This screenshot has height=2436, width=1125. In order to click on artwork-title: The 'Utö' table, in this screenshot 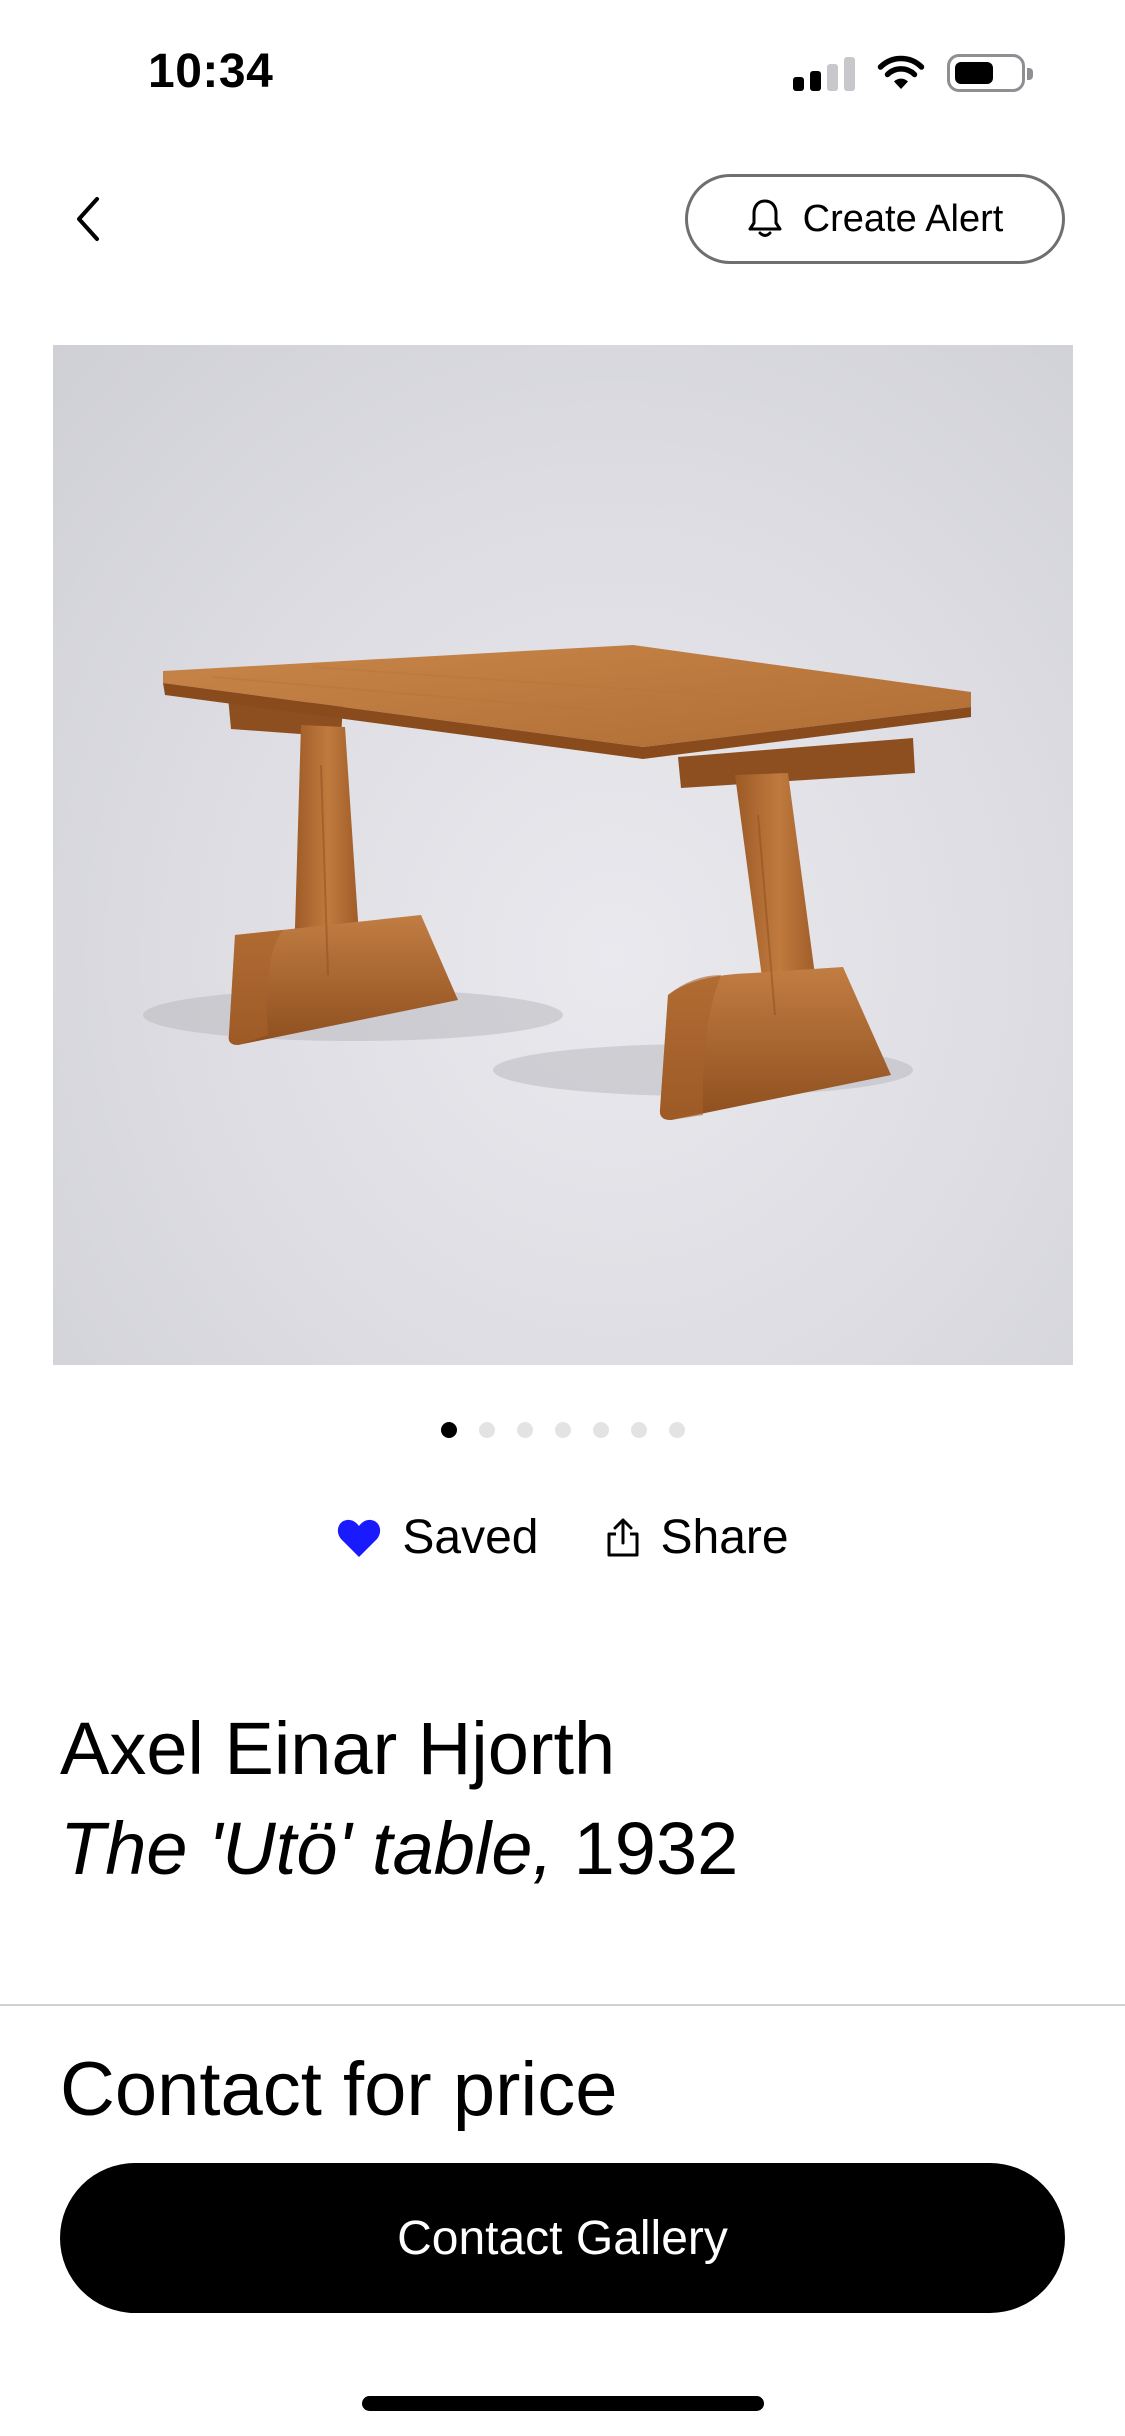, I will do `click(307, 1848)`.